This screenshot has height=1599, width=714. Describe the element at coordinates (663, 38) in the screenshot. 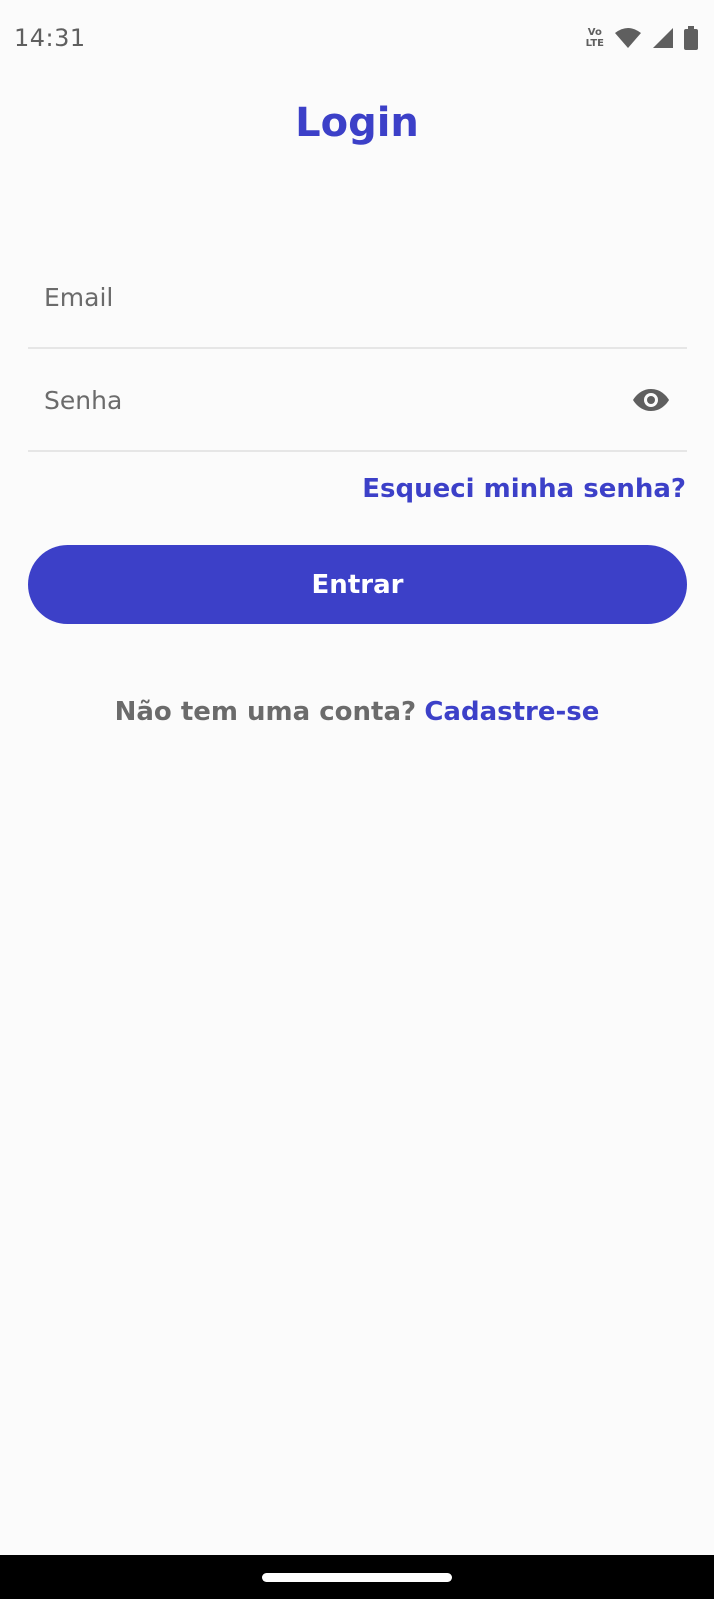

I see `signal-icon` at that location.